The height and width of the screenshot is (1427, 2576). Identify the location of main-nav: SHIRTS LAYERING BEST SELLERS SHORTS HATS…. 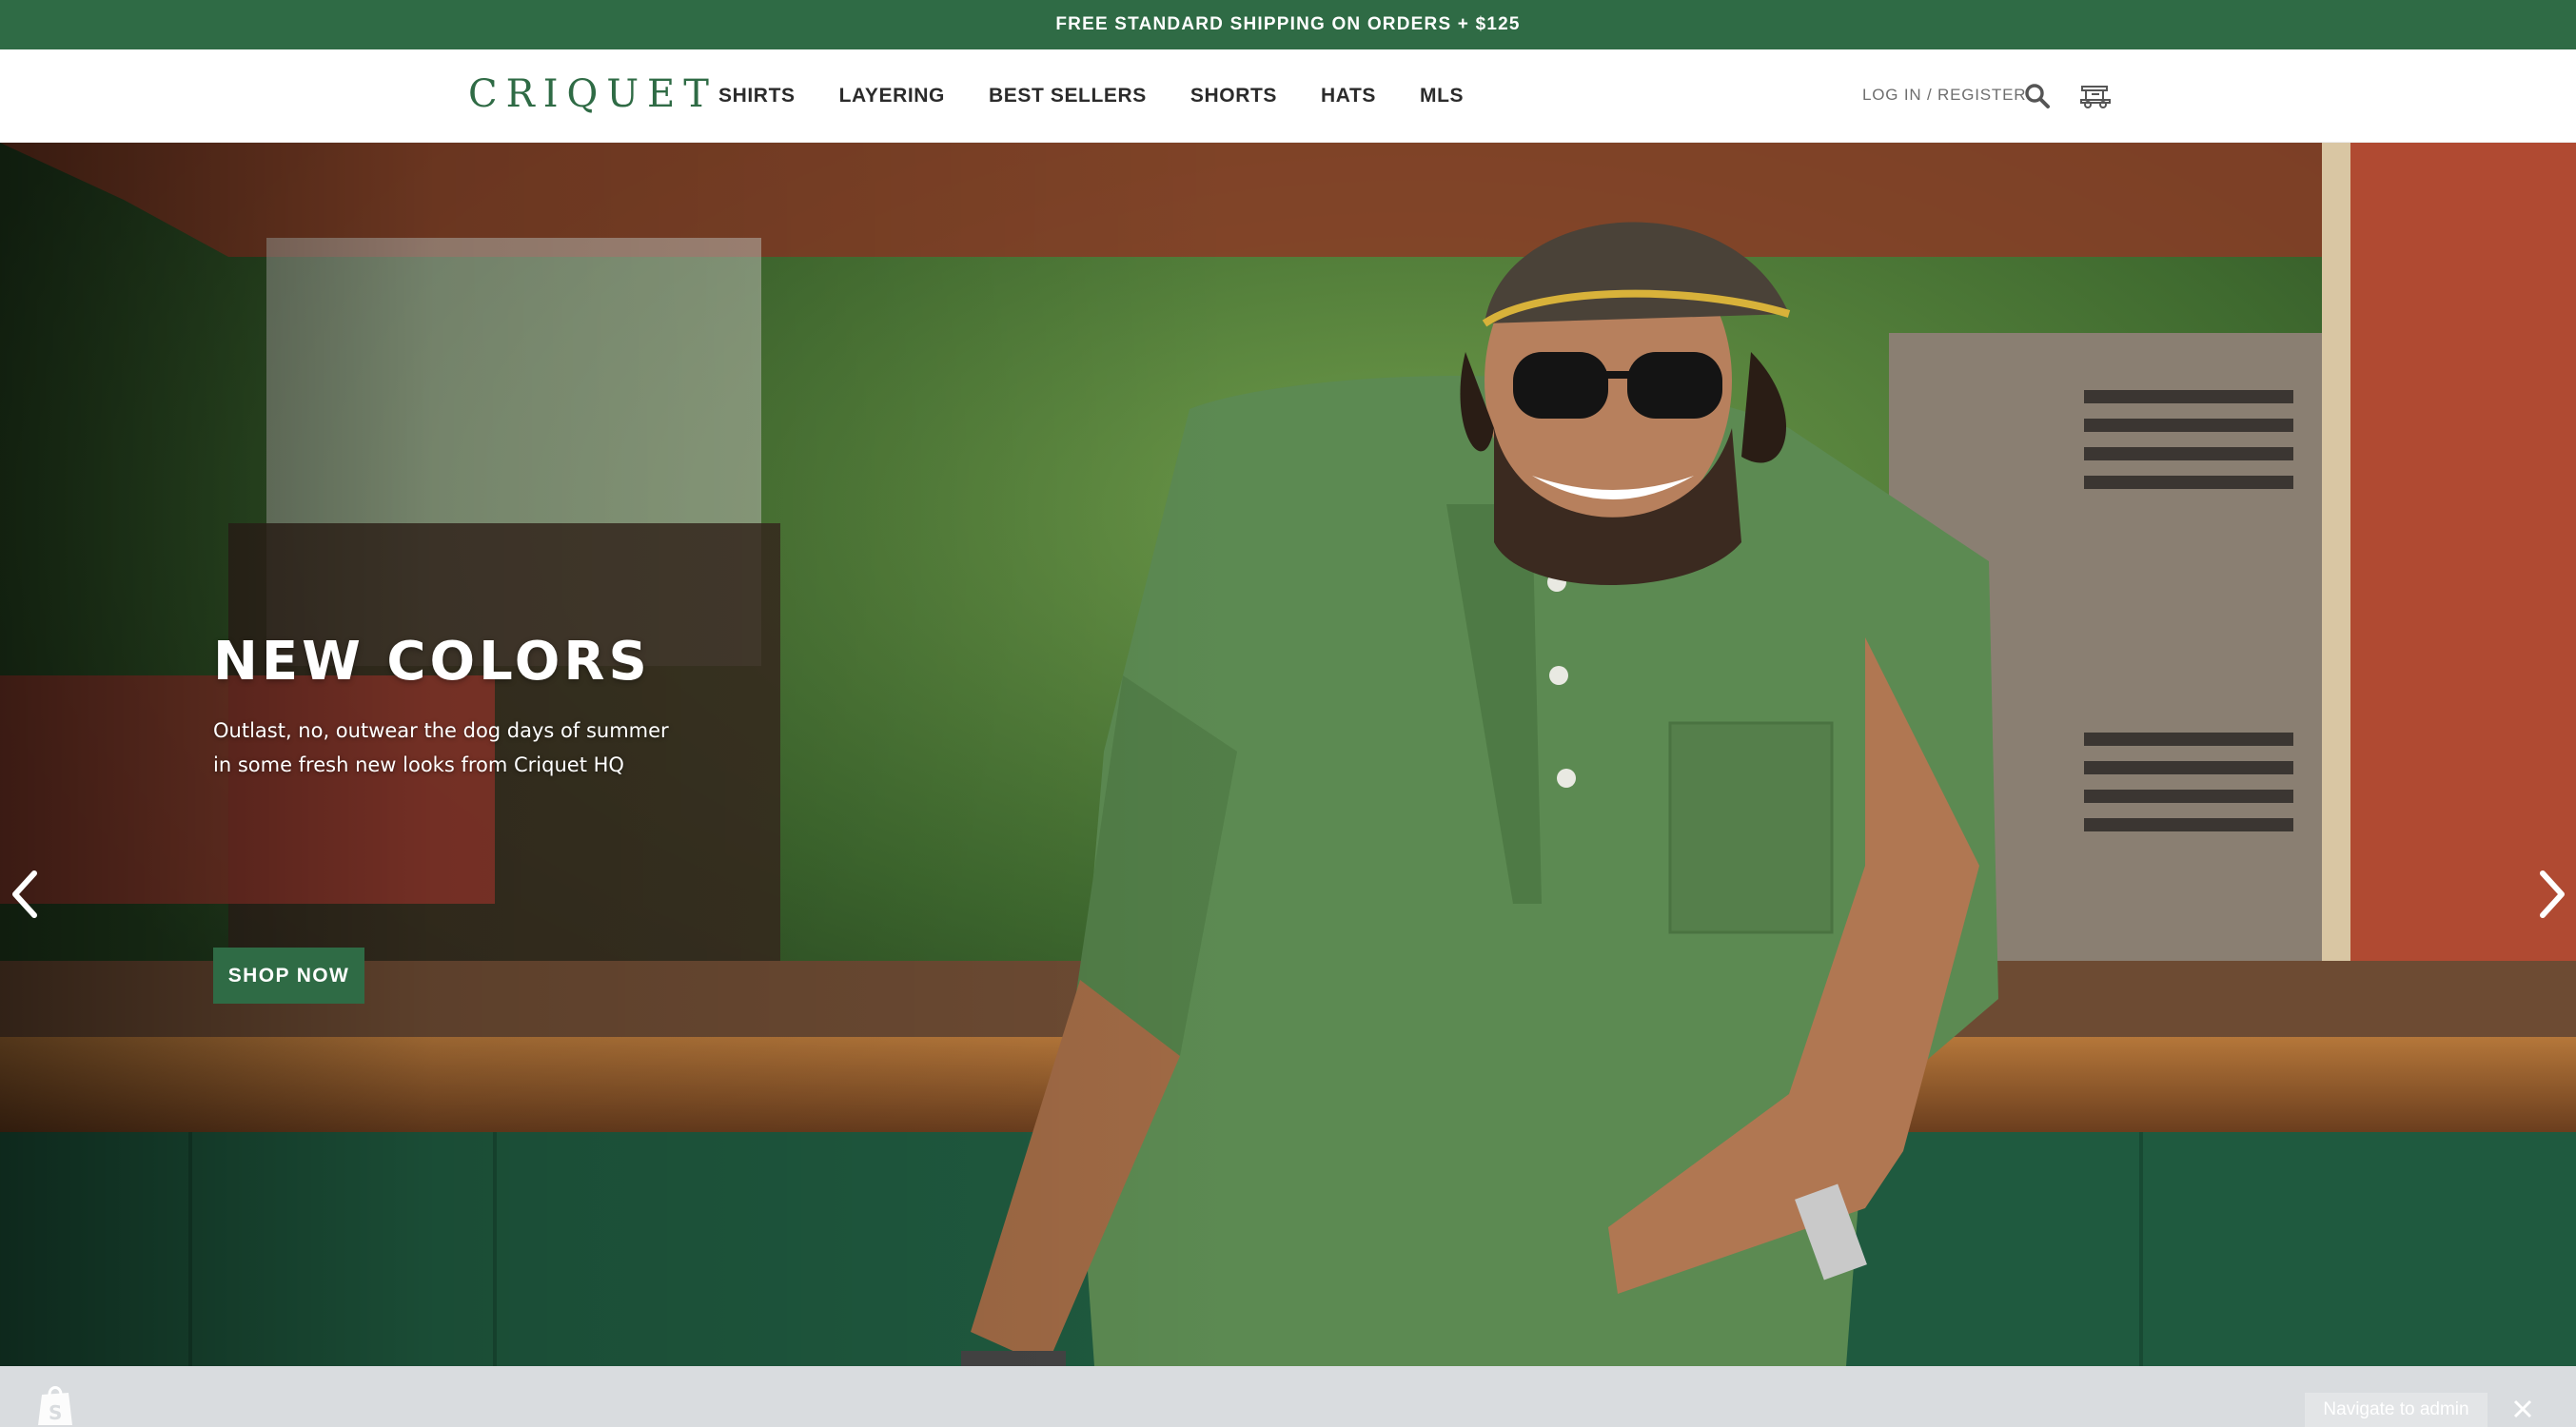
(1091, 96).